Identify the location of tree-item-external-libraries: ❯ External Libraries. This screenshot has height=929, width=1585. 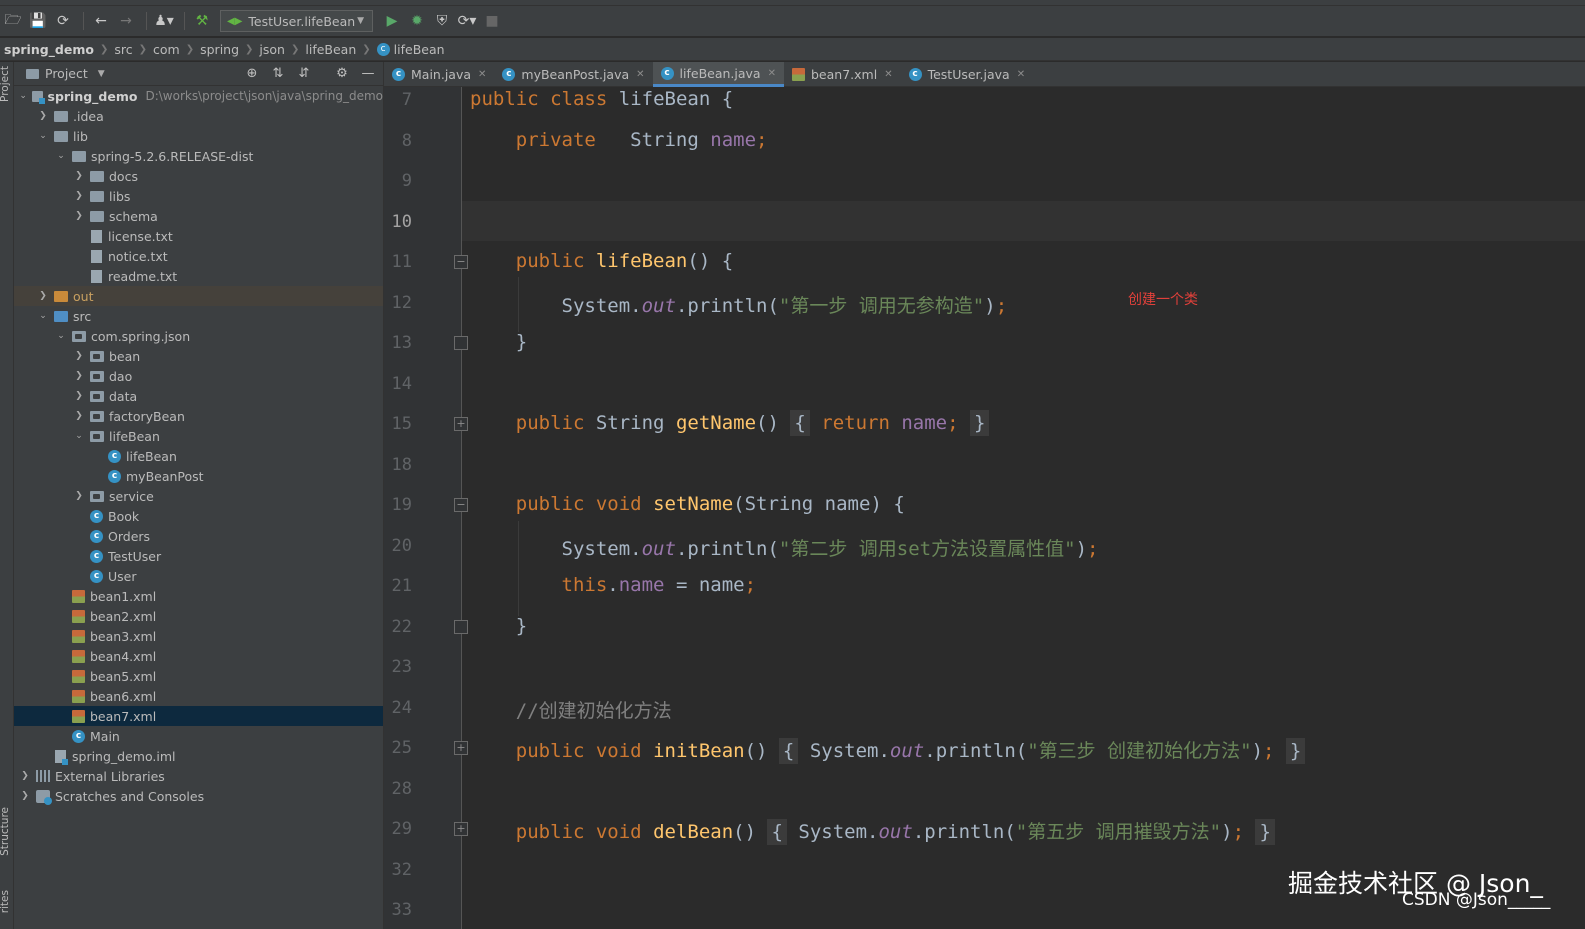
(198, 776).